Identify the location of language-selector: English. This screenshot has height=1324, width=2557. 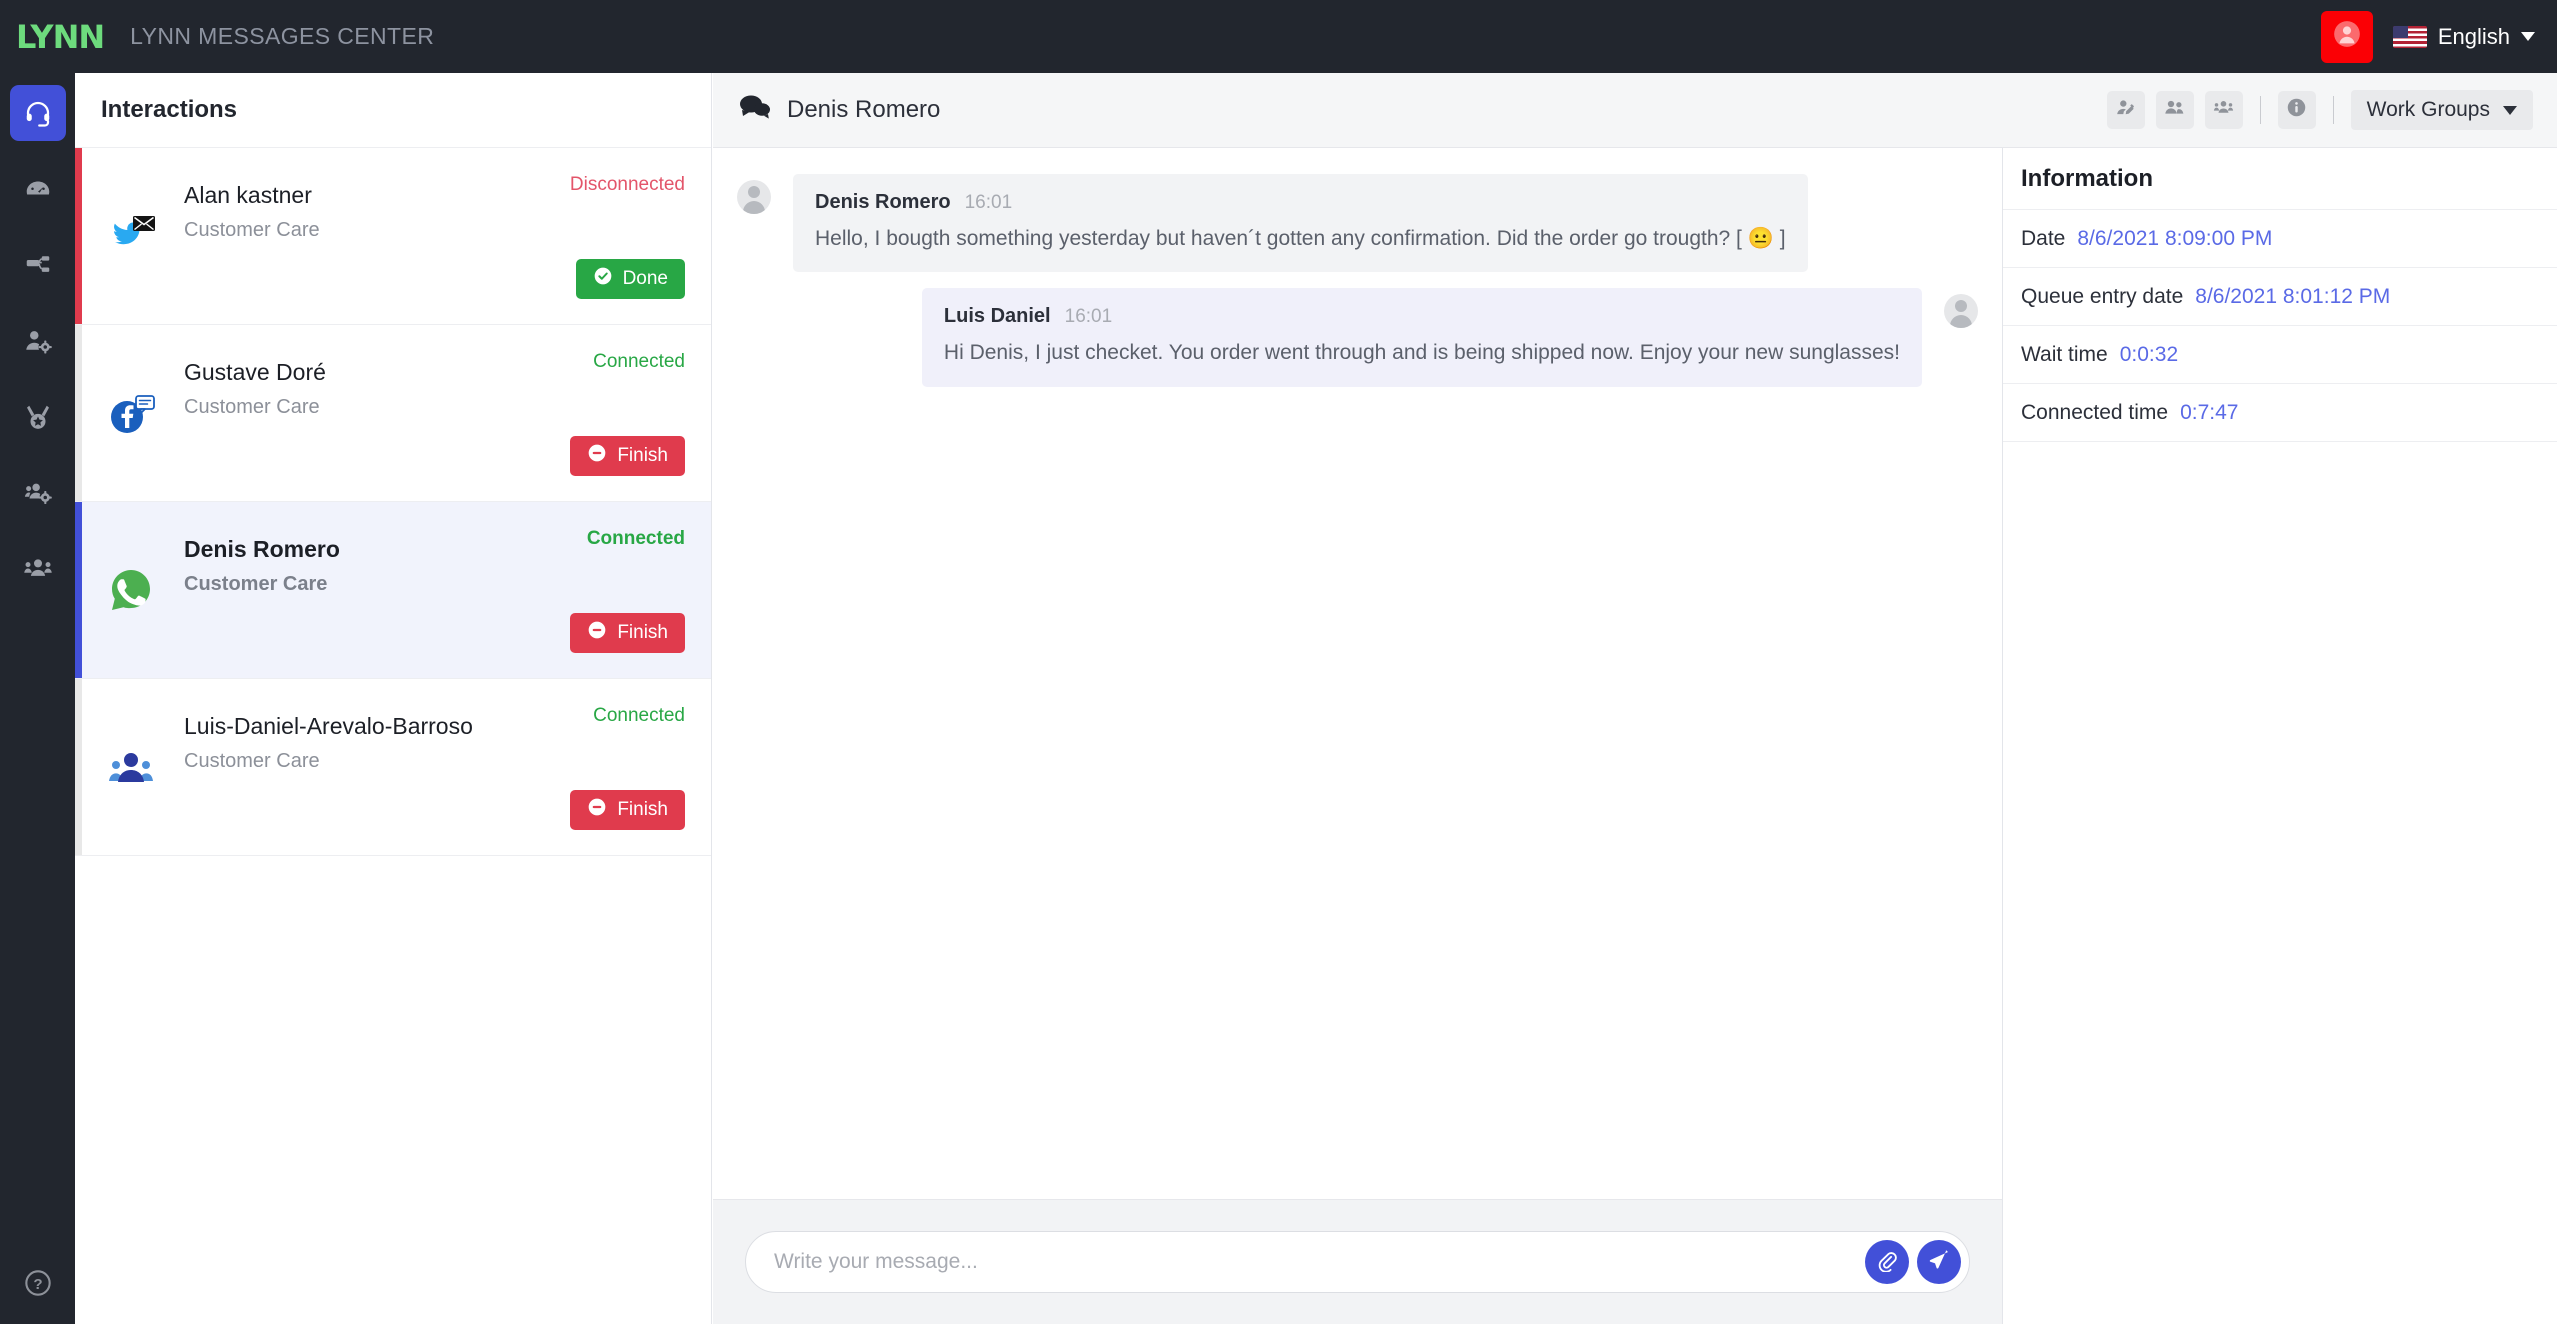
(2463, 36).